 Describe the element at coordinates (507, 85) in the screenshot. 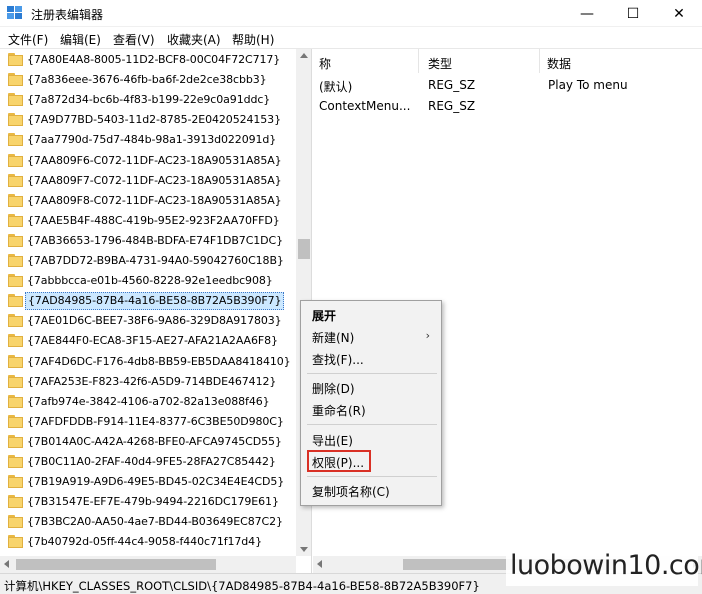

I see `value-row: (默认) REG_SZ Play To menu` at that location.